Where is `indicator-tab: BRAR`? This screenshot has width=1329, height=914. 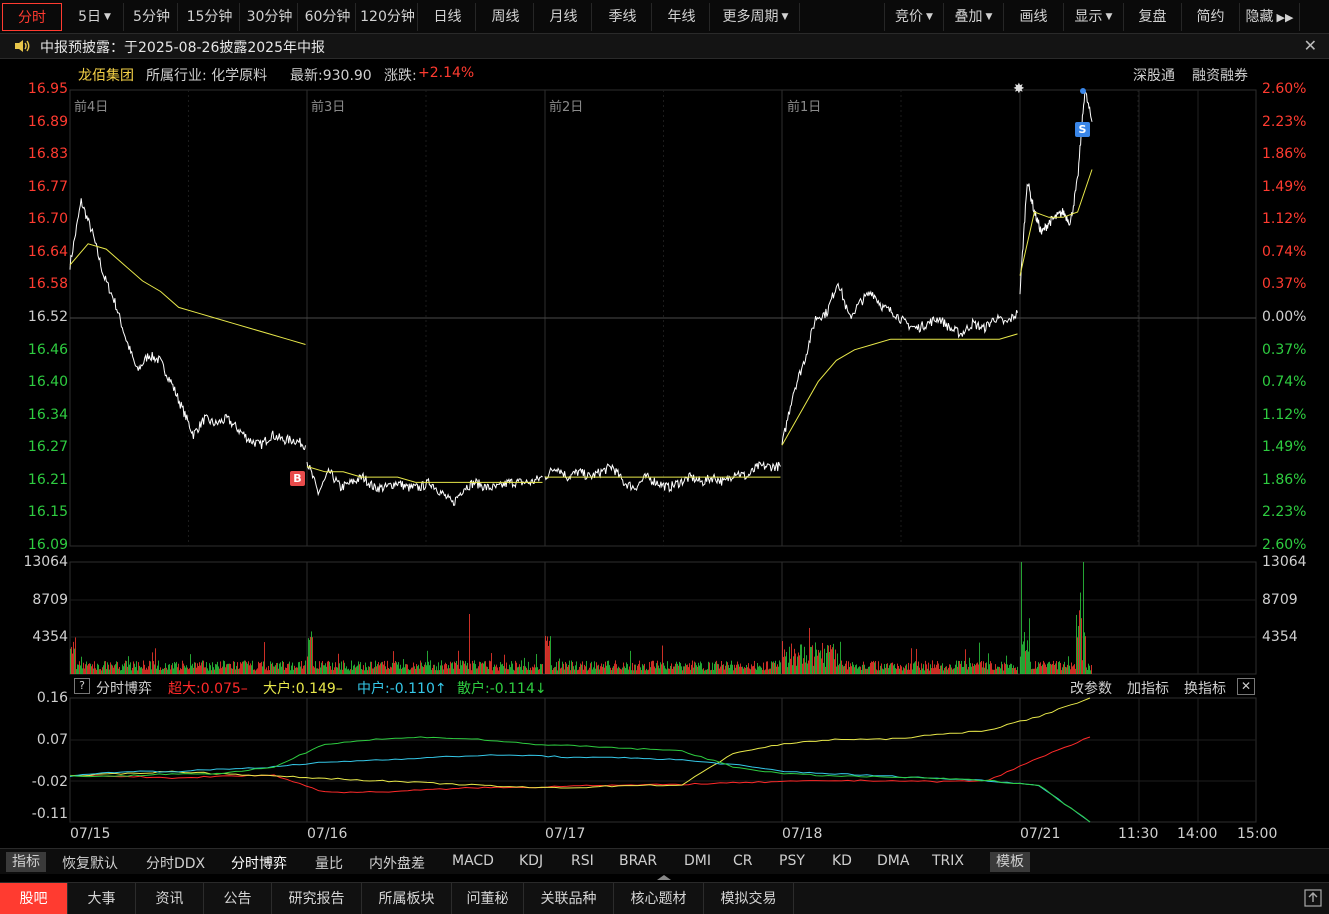 indicator-tab: BRAR is located at coordinates (638, 861).